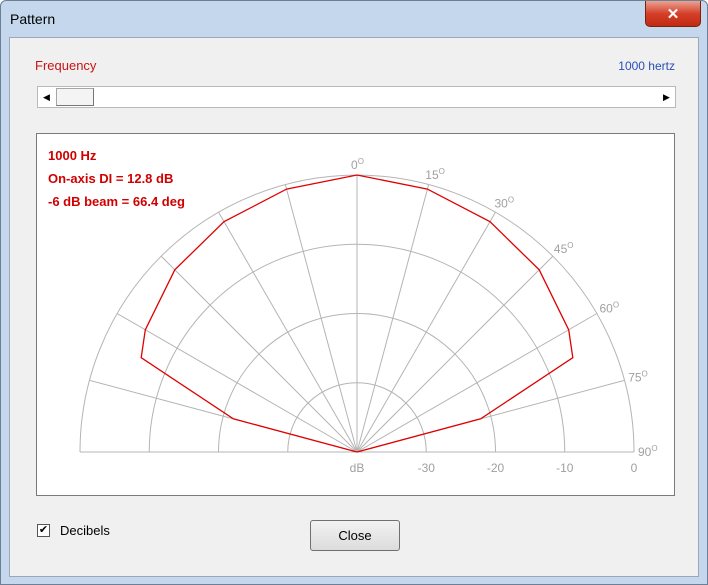  I want to click on angle-label-45: 45O, so click(564, 248).